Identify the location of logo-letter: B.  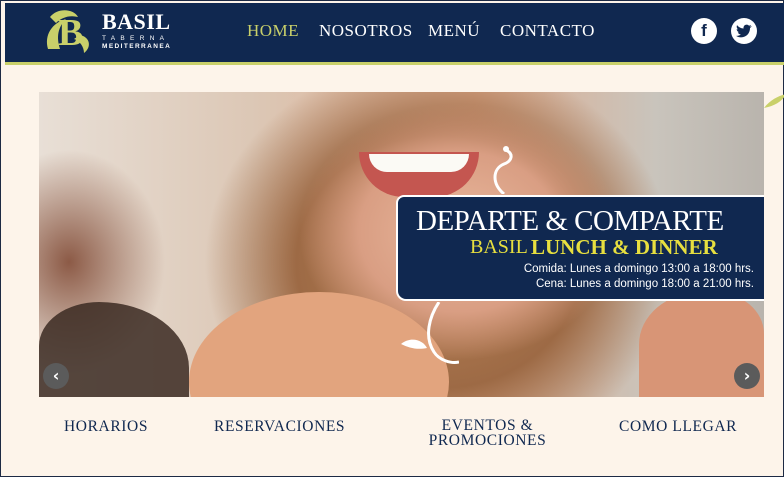
(70, 33).